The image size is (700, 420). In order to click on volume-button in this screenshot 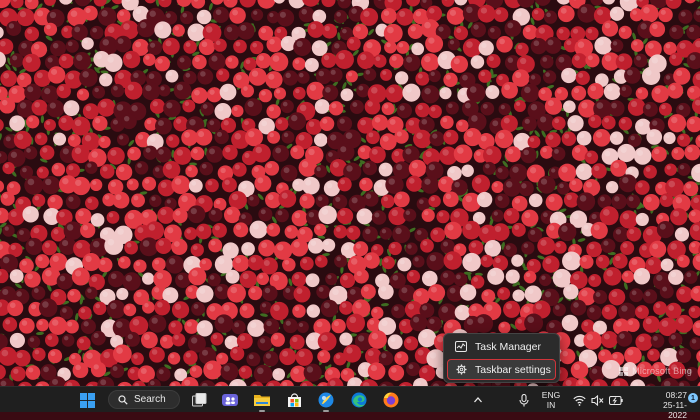, I will do `click(597, 400)`.